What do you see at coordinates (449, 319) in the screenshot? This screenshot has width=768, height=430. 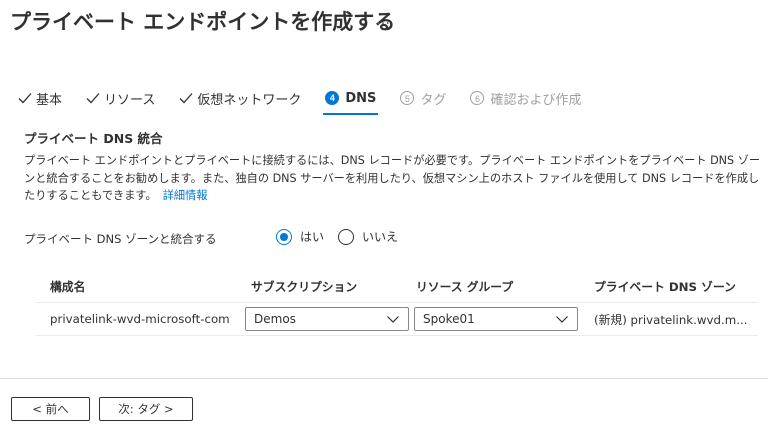 I see `resource-group-value: Spoke01` at bounding box center [449, 319].